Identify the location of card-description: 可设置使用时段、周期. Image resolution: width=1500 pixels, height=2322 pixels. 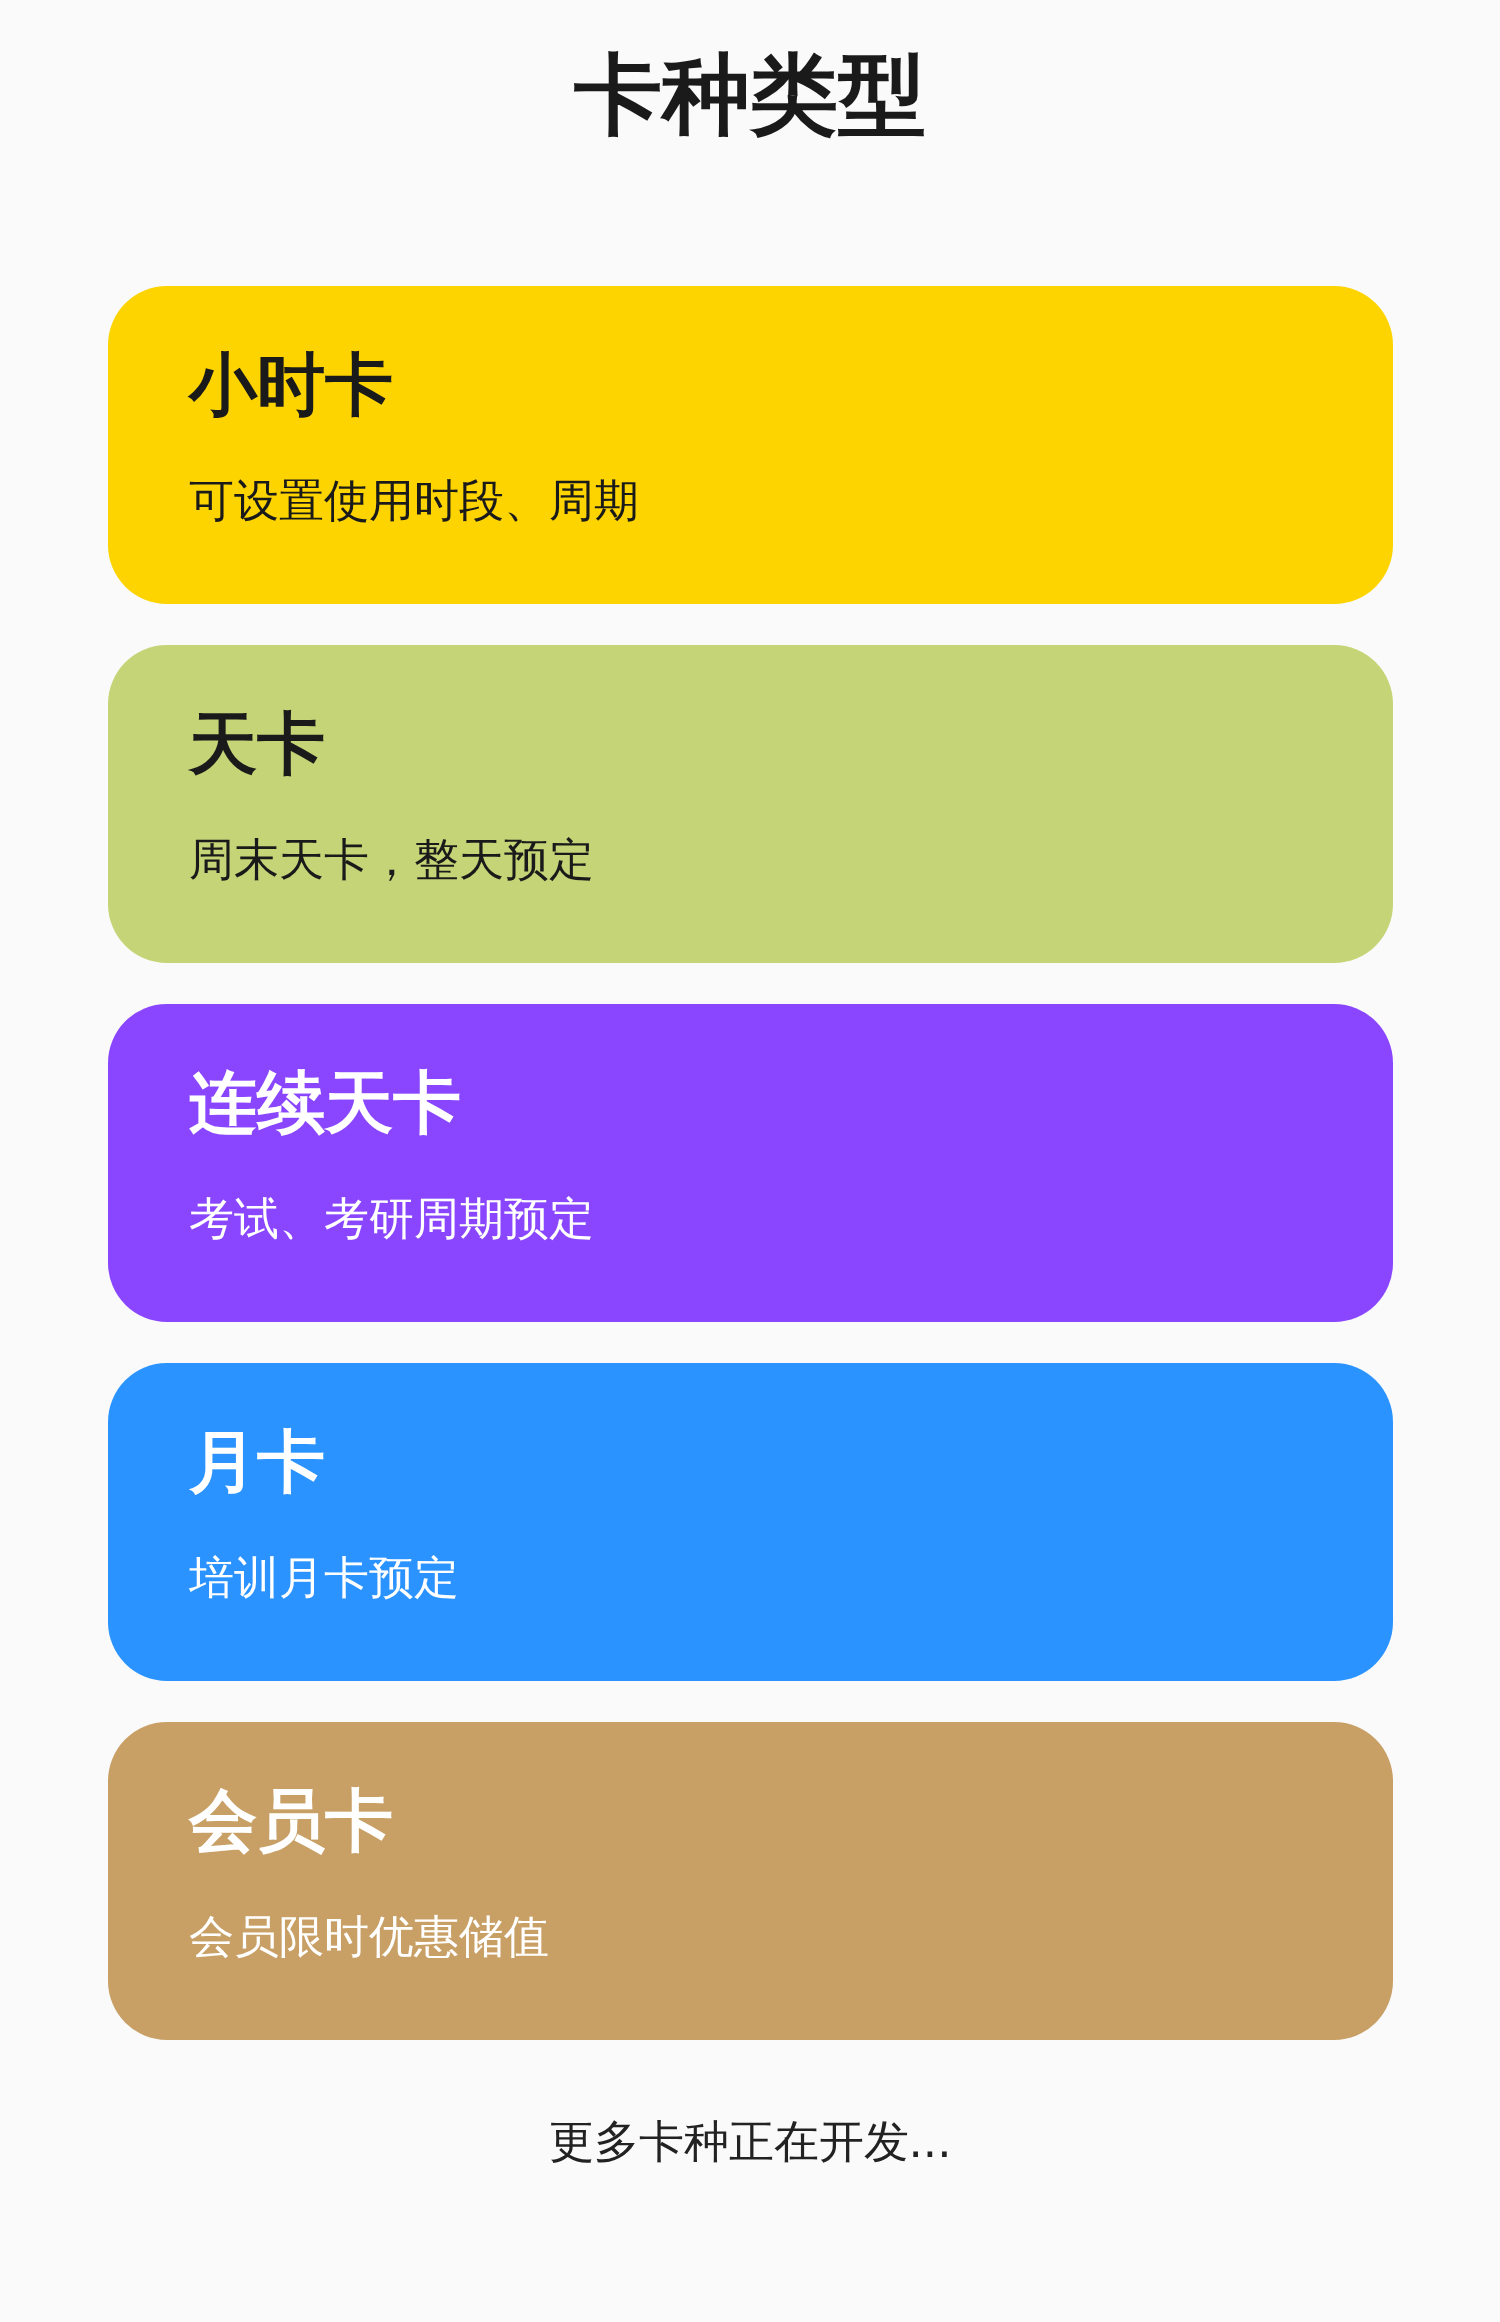
(414, 501).